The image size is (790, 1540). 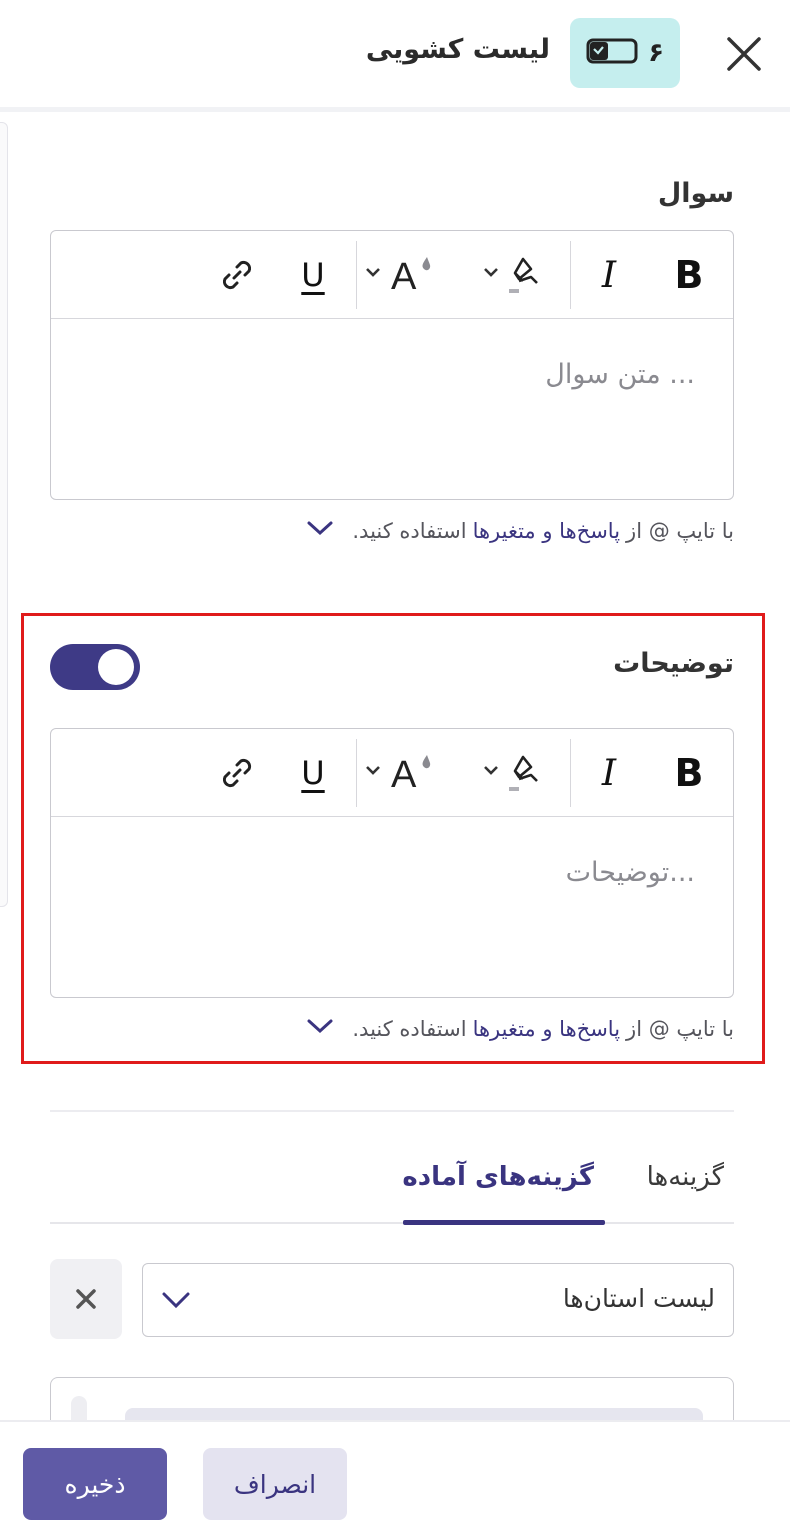 I want to click on preset-list-value: لیست استان‌ها, so click(x=638, y=1298).